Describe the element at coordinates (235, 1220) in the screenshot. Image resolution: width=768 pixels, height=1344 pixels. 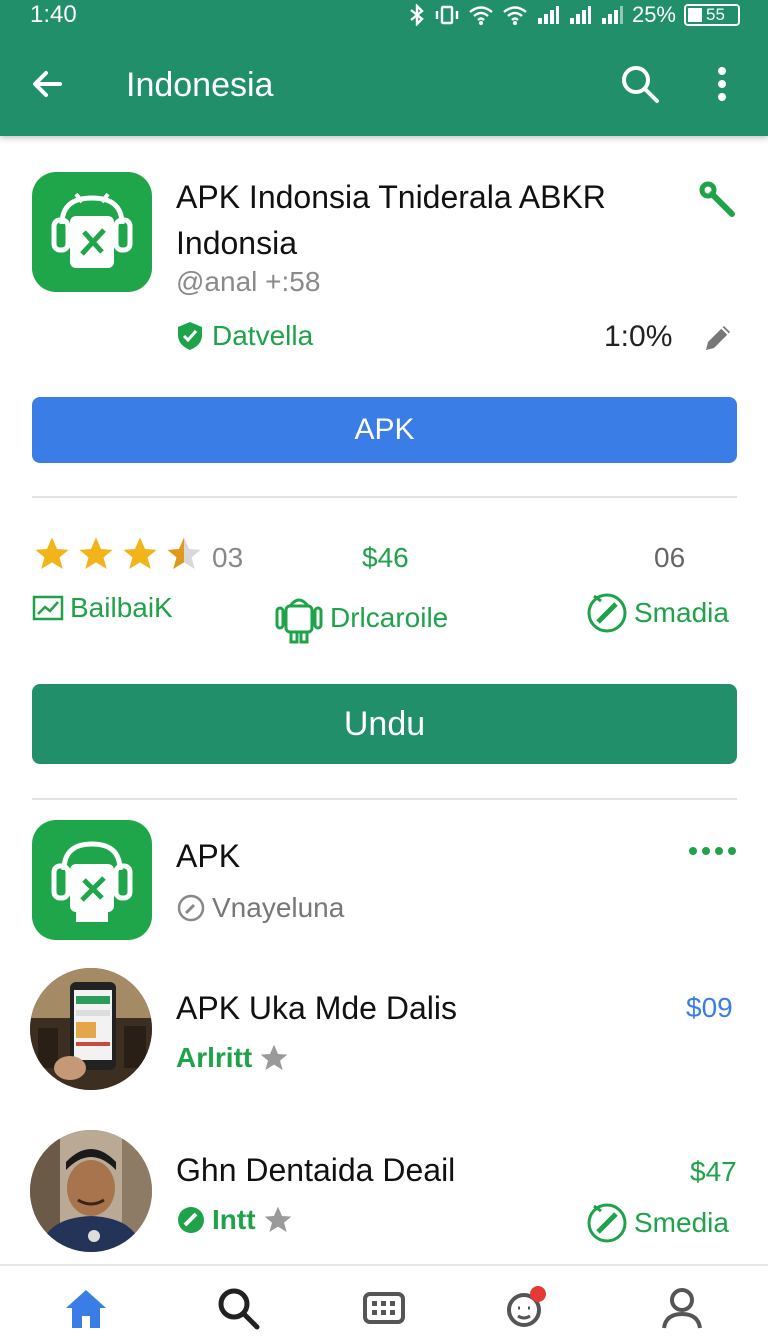
I see `list-item-sub: Intt` at that location.